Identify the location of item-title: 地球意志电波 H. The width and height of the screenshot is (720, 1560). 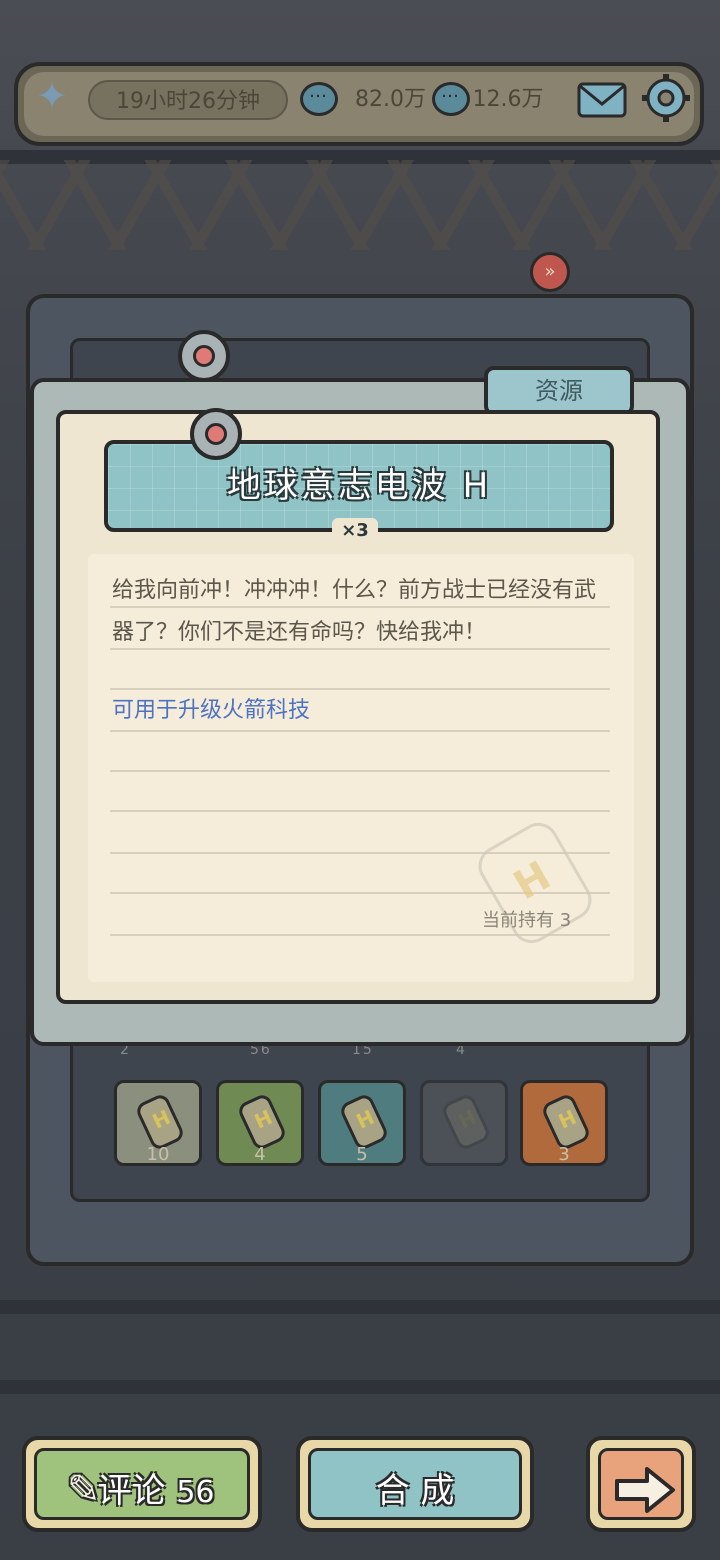
(359, 486).